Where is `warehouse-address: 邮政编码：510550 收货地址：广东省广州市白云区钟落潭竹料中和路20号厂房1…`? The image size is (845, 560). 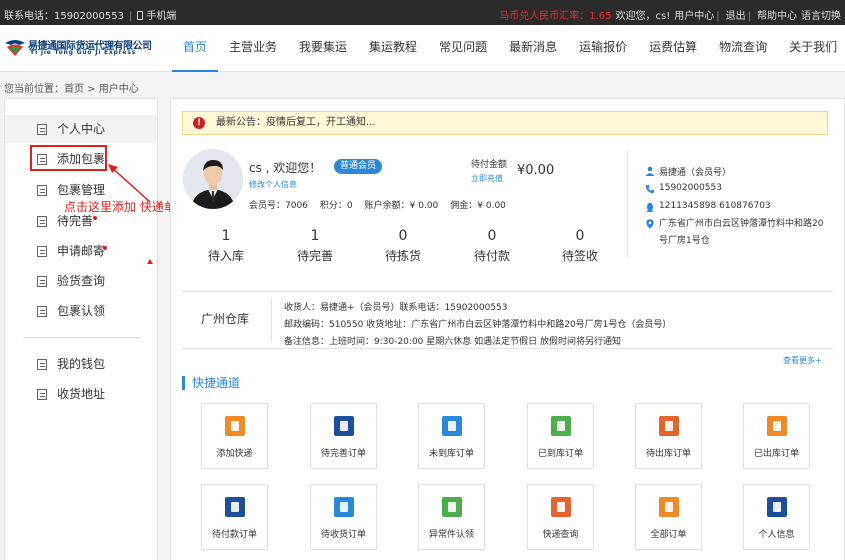 warehouse-address: 邮政编码：510550 收货地址：广东省广州市白云区钟落潭竹料中和路20号厂房1… is located at coordinates (478, 325).